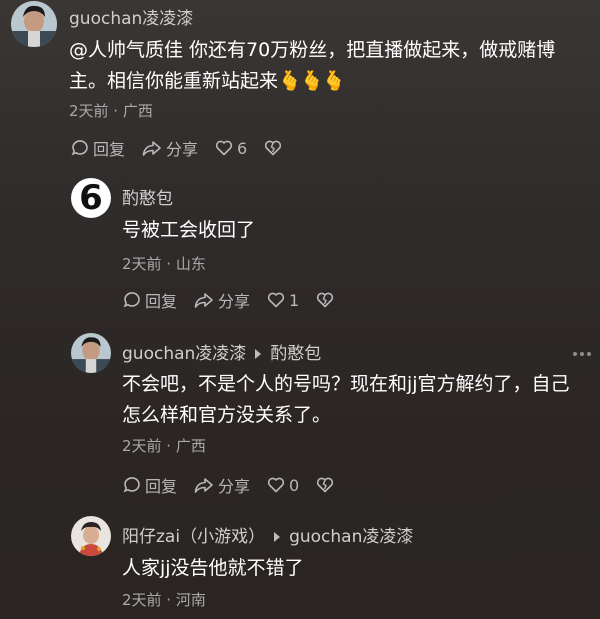  Describe the element at coordinates (357, 400) in the screenshot. I see `comment-text: 不会吧，不是个人的号吗？现在和jj官方解约了，自己 怎么样和官方没关系了。` at that location.